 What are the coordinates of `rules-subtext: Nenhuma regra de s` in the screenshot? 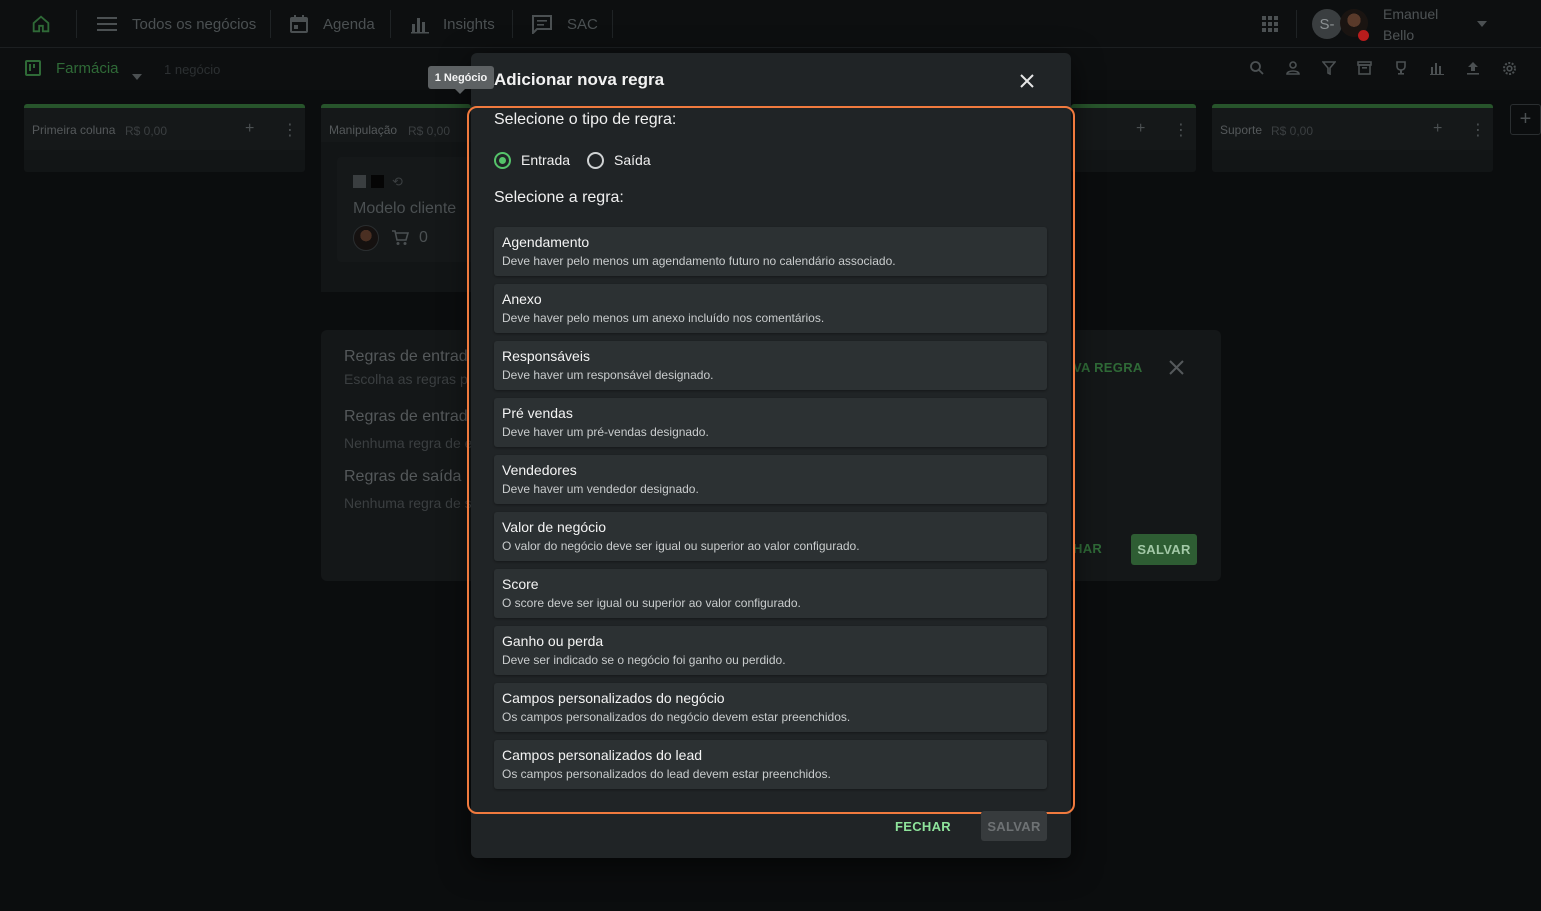 It's located at (408, 503).